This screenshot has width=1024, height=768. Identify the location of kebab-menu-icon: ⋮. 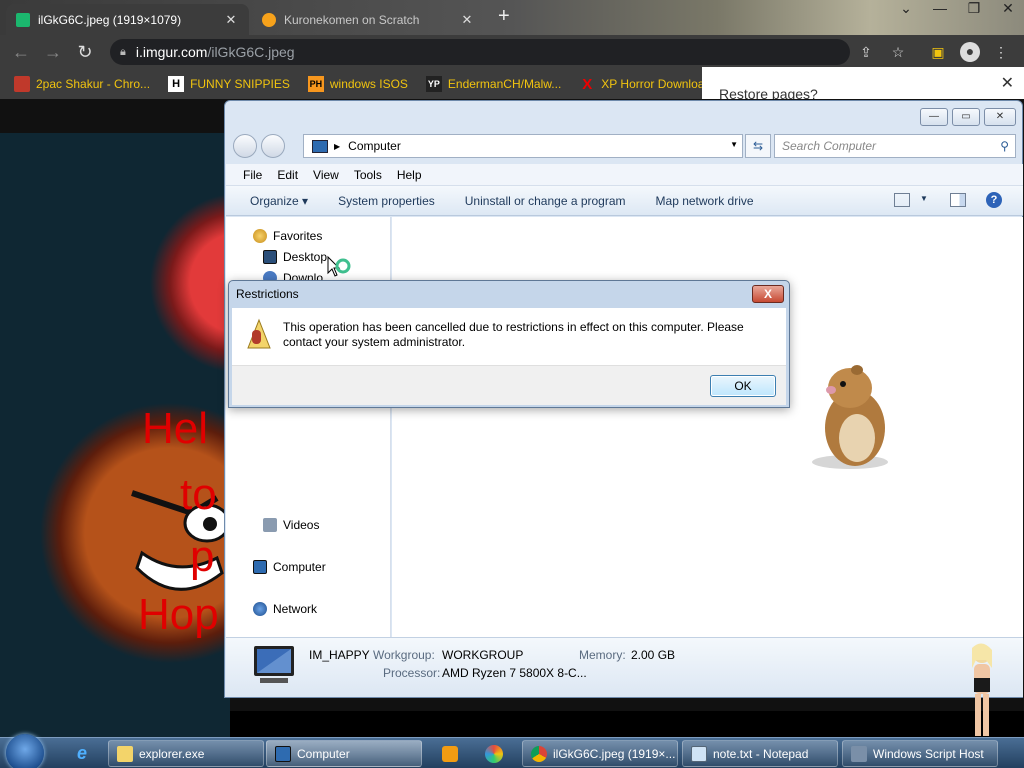
(1001, 52).